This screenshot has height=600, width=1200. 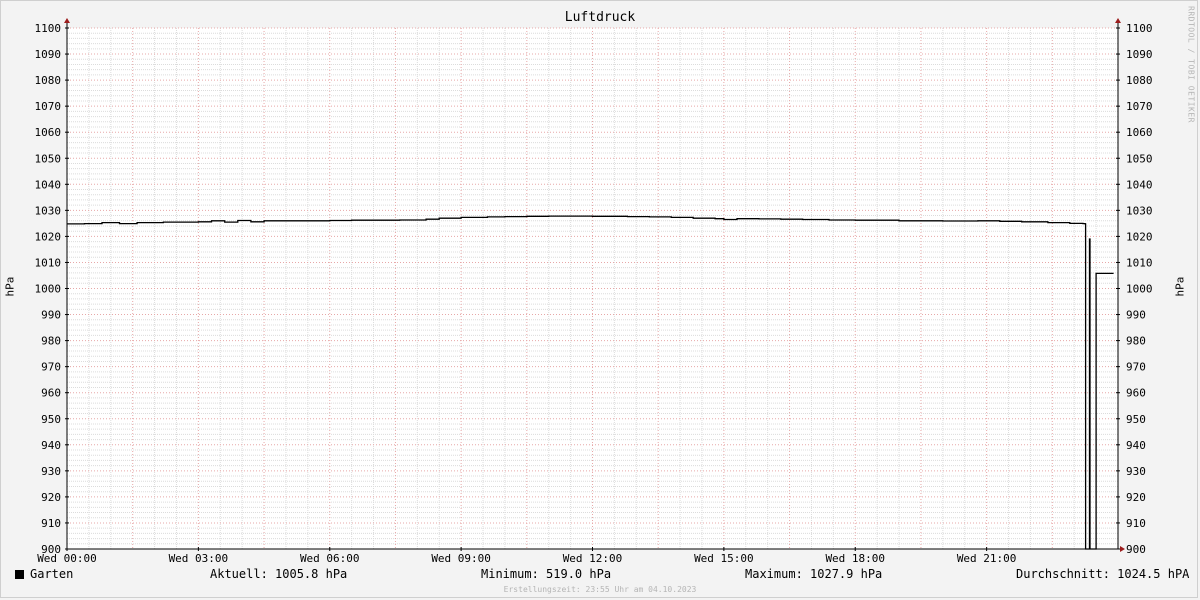 I want to click on y-tick-label-right: 1080, so click(x=1139, y=80).